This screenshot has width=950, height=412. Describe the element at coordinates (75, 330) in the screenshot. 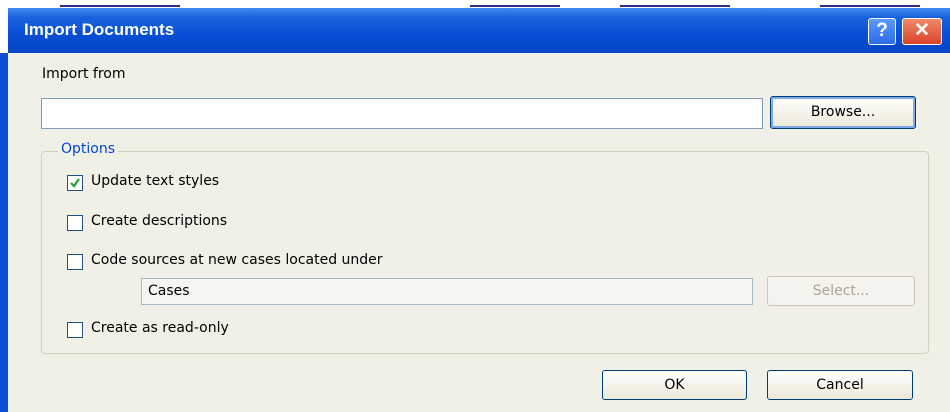

I see `create-read-only-checkbox` at that location.